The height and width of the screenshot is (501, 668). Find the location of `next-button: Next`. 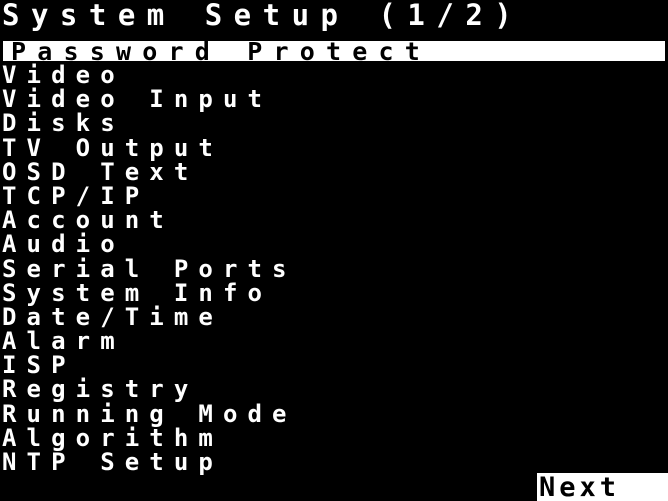

next-button: Next is located at coordinates (602, 487).